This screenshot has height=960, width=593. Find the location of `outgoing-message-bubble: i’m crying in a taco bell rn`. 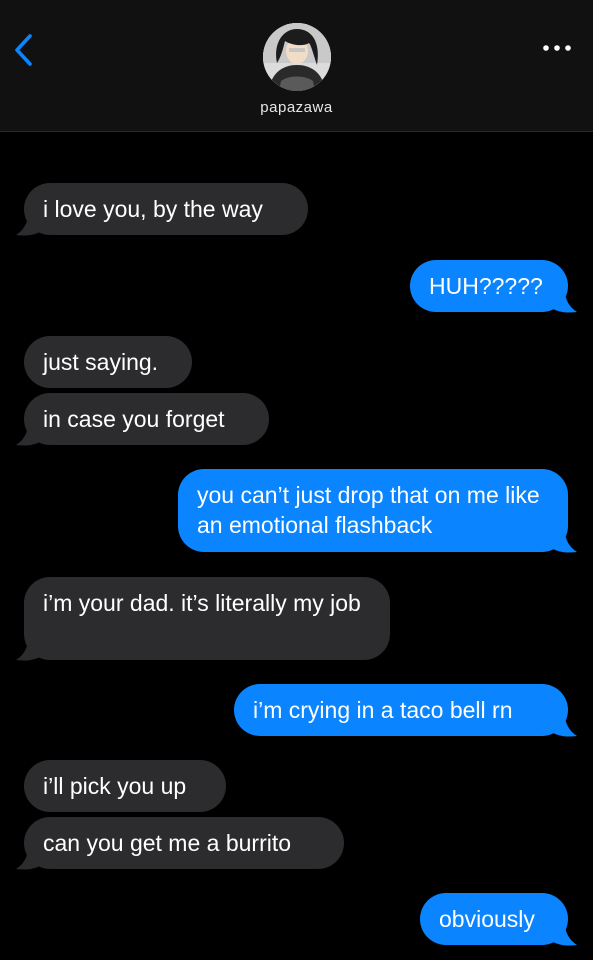

outgoing-message-bubble: i’m crying in a taco bell rn is located at coordinates (401, 710).